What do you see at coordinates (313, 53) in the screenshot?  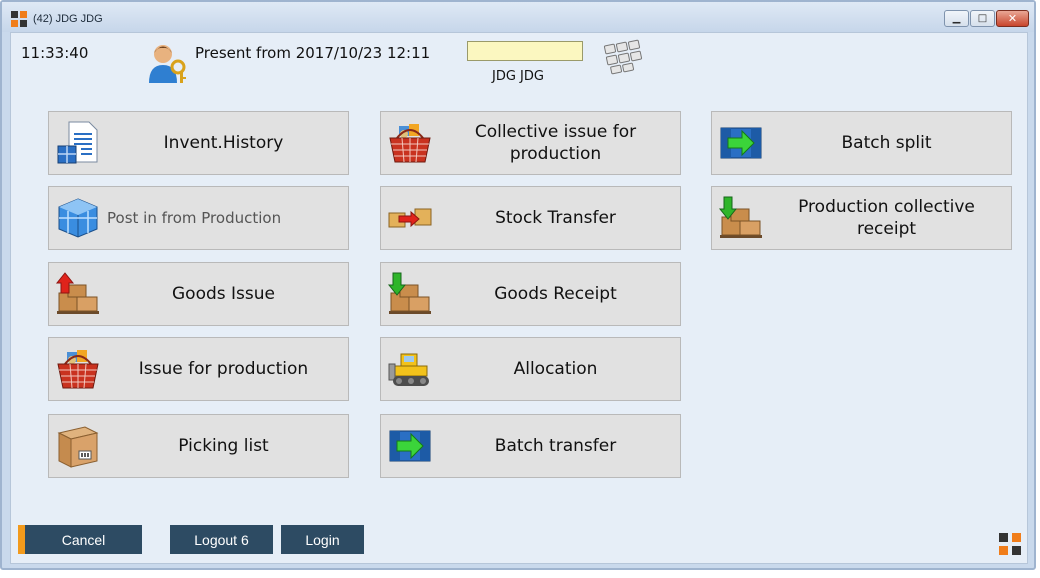 I see `present-status: Present from 2017/10/23 12:11` at bounding box center [313, 53].